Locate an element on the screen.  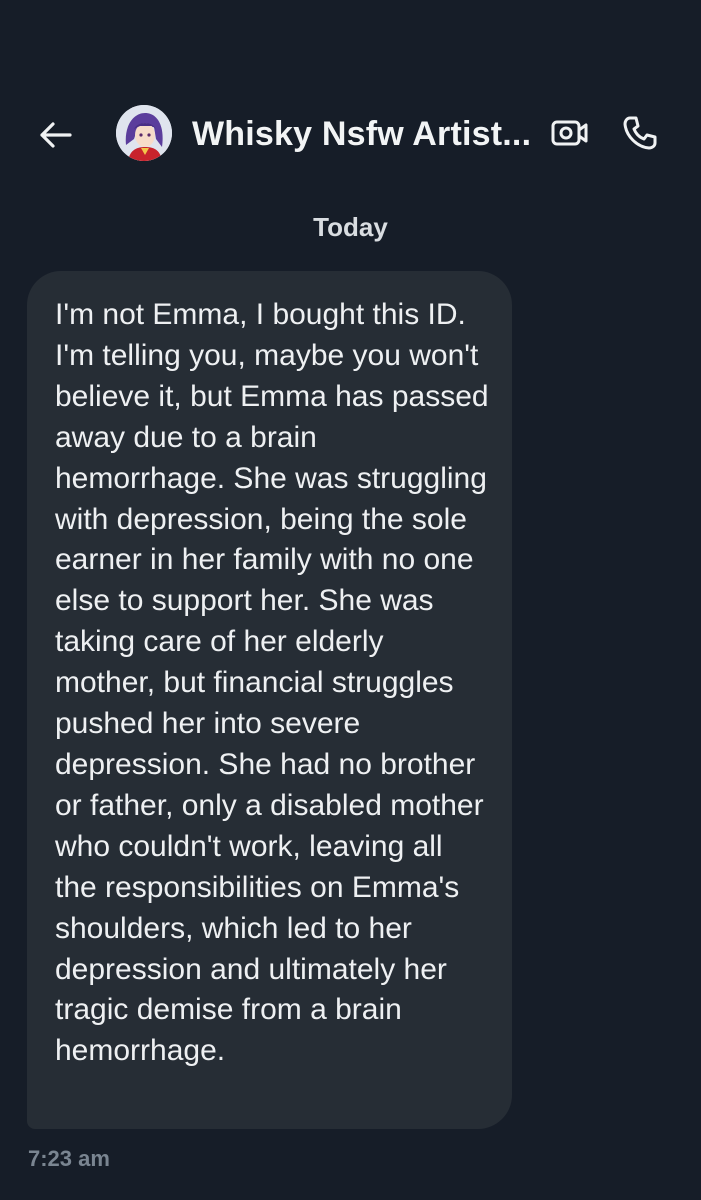
message-timestamp: 7:23 am is located at coordinates (69, 1158).